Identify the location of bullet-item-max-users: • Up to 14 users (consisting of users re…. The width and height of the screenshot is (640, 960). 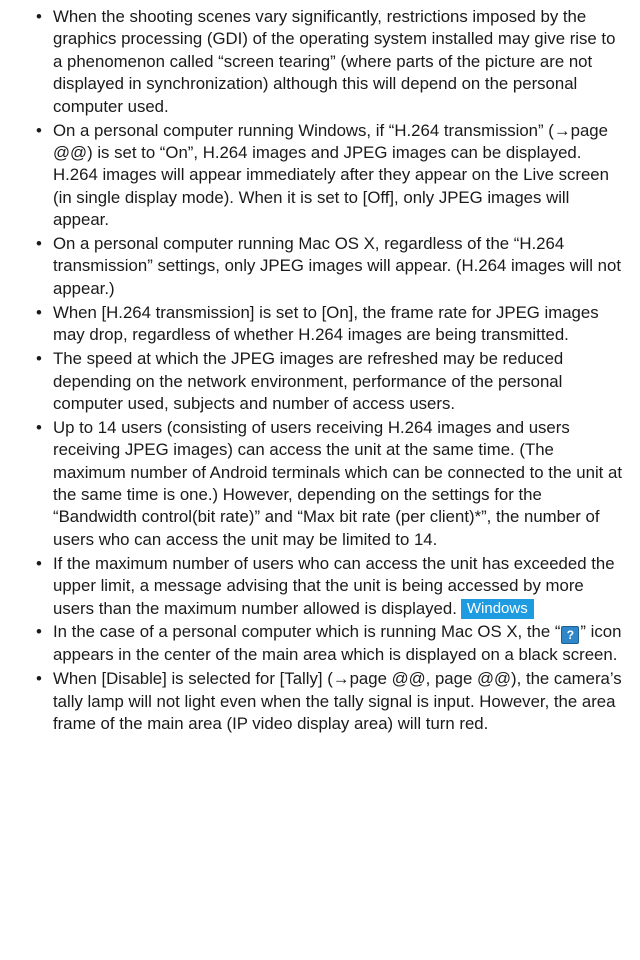
(329, 484).